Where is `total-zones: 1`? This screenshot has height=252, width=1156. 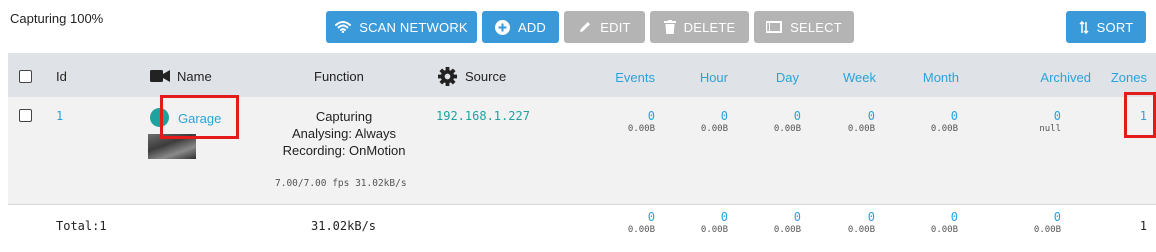 total-zones: 1 is located at coordinates (1143, 226).